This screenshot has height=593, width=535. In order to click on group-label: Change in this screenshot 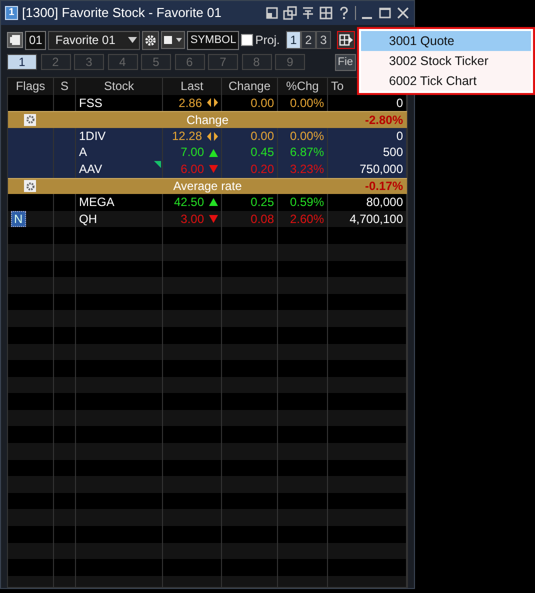, I will do `click(207, 120)`.